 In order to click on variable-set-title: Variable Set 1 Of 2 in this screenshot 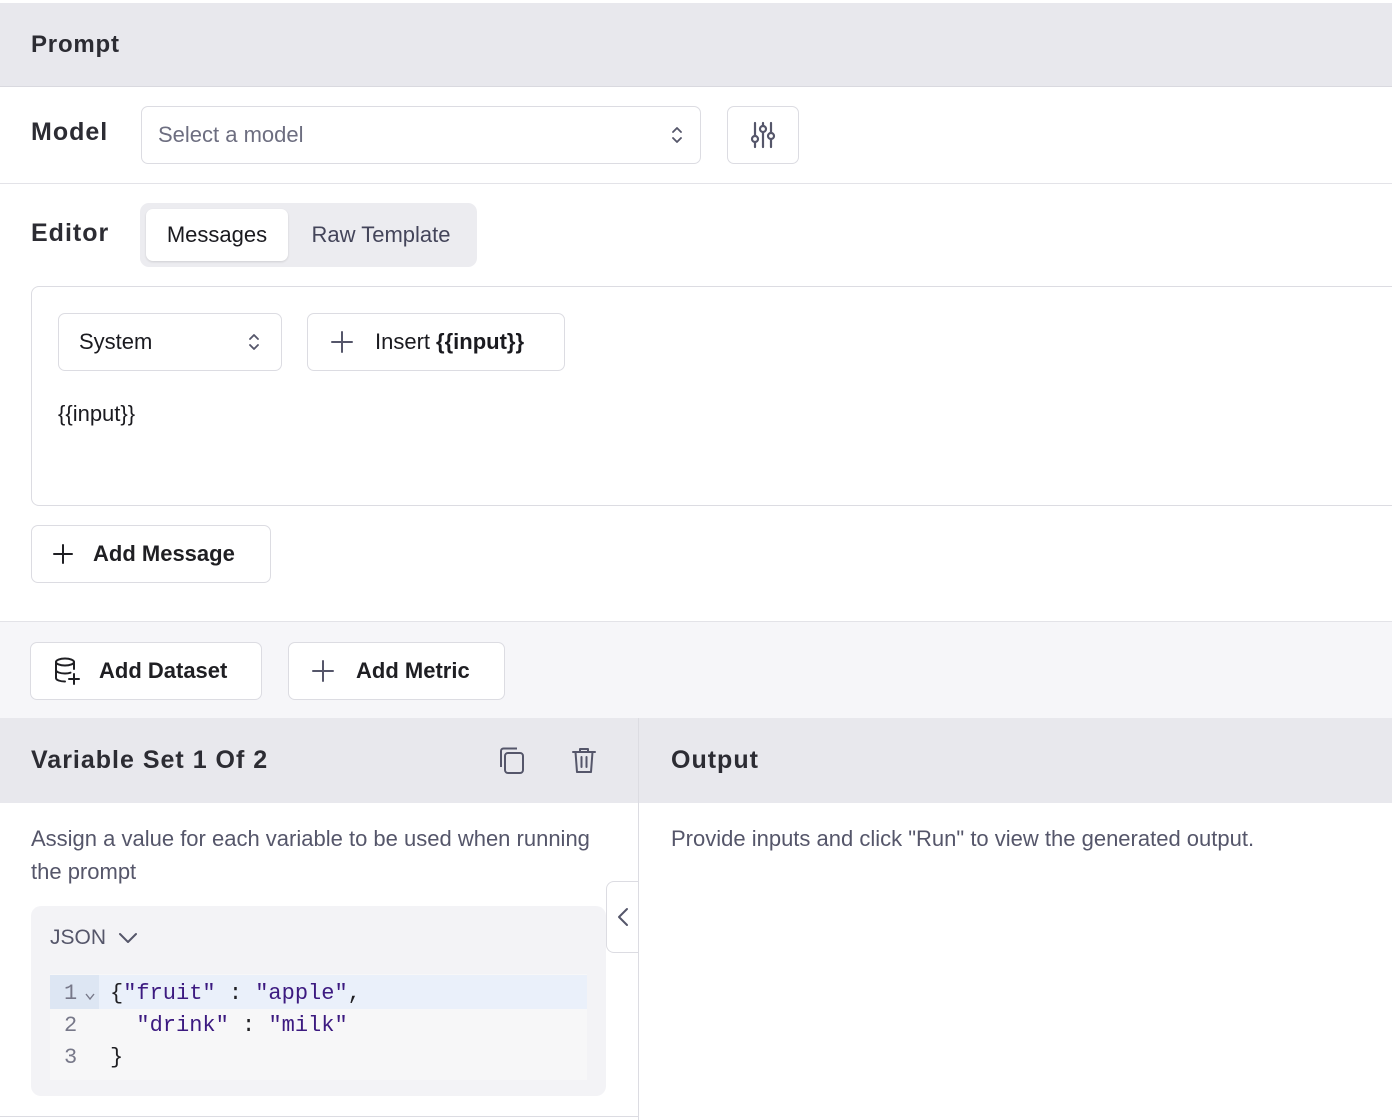, I will do `click(150, 760)`.